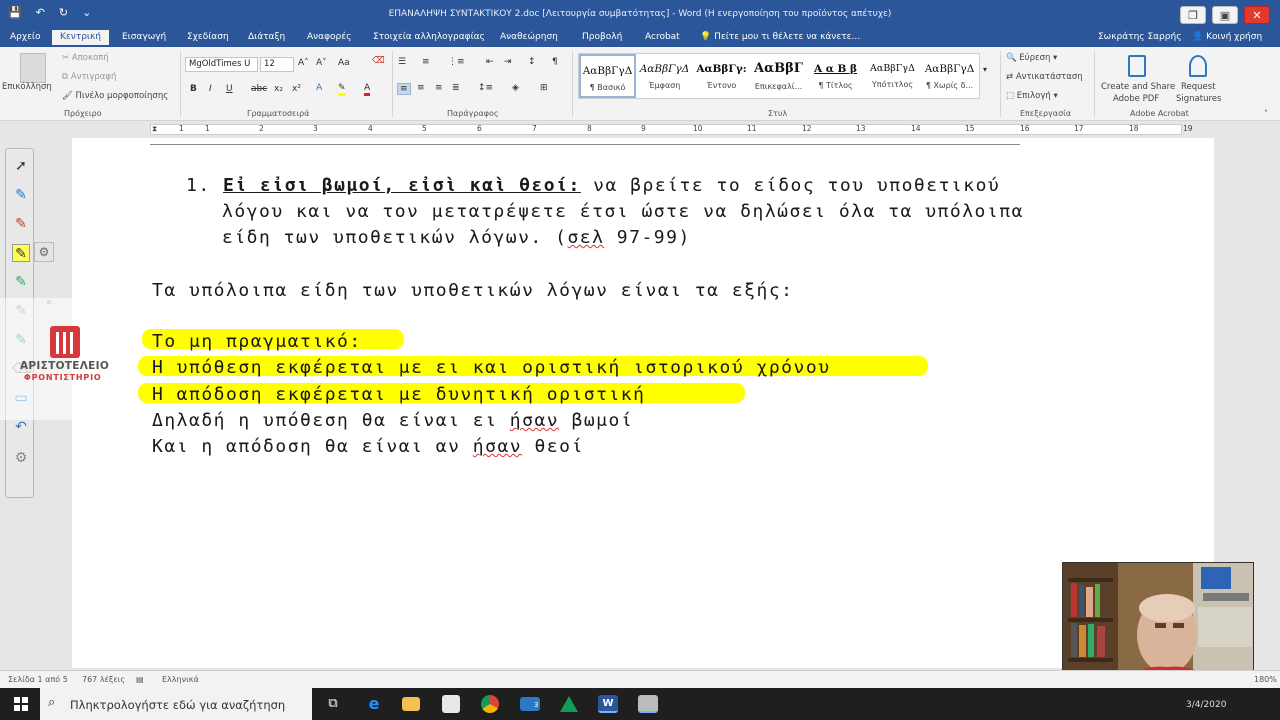 The height and width of the screenshot is (720, 1280). What do you see at coordinates (193, 89) in the screenshot?
I see `bold-button: B` at bounding box center [193, 89].